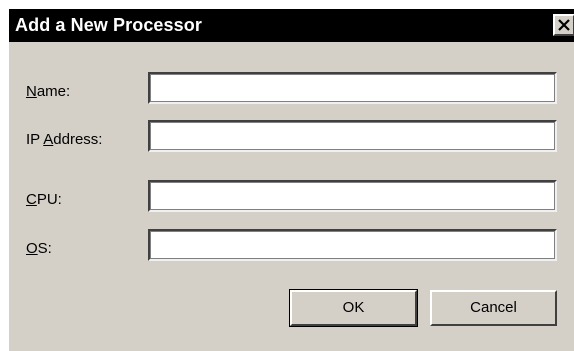 The image size is (574, 351). I want to click on ip-address-label-prefix: IP, so click(35, 139).